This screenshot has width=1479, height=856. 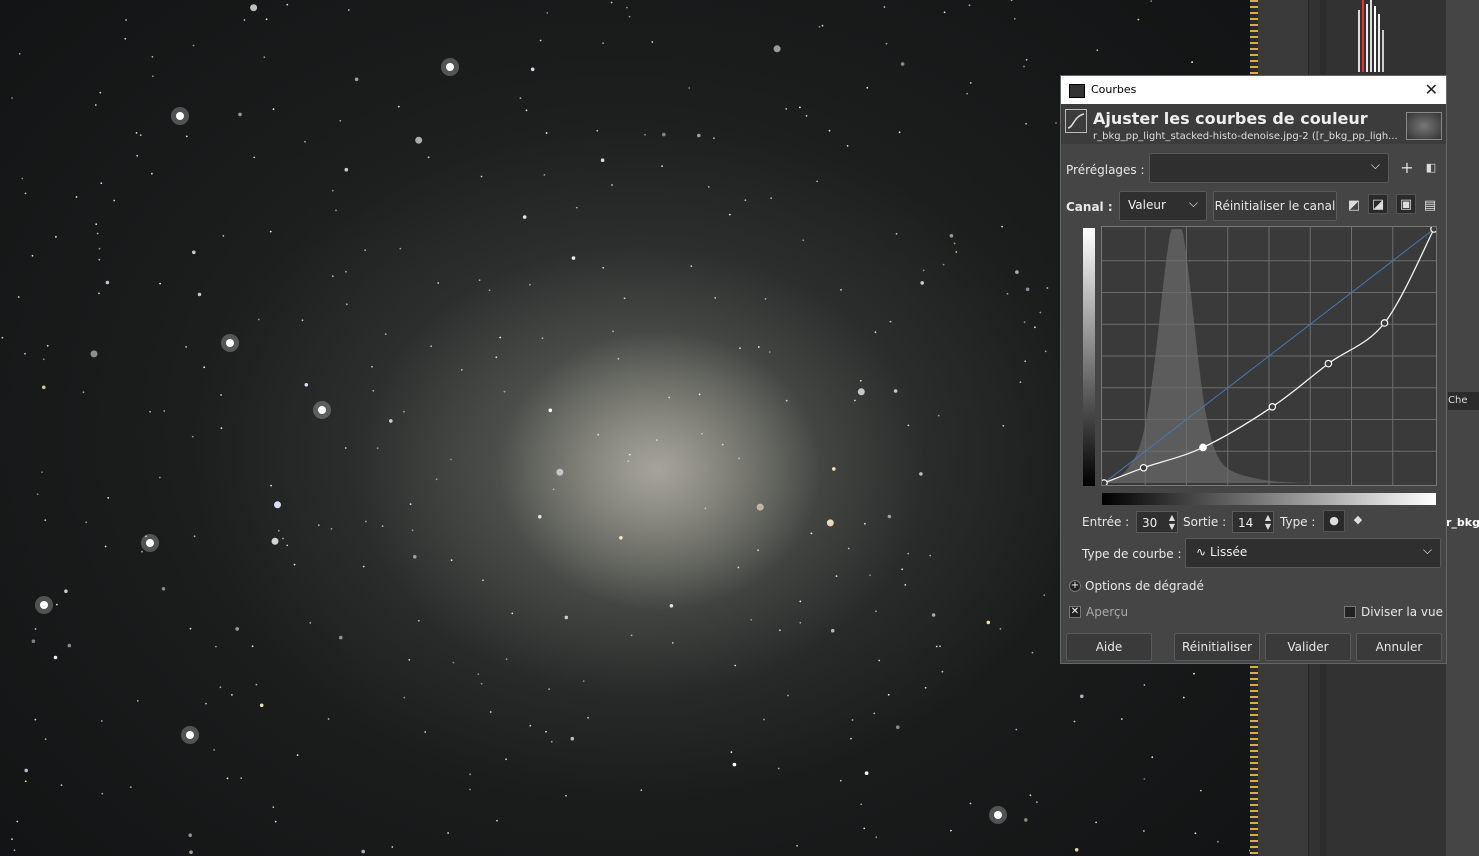 What do you see at coordinates (1075, 586) in the screenshot?
I see `expand-gradient-icon: +` at bounding box center [1075, 586].